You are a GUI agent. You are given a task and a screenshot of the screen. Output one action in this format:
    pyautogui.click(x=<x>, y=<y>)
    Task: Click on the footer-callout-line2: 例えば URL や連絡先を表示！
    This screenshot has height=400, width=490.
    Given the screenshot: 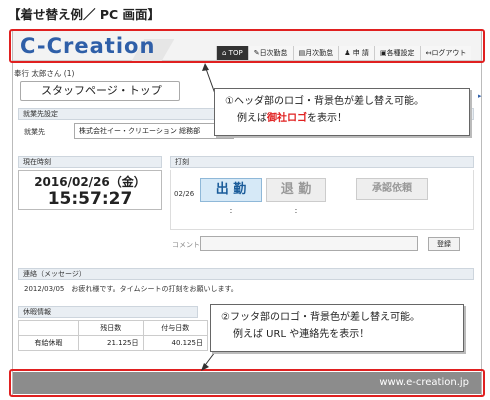 What is the action you would take?
    pyautogui.click(x=301, y=334)
    